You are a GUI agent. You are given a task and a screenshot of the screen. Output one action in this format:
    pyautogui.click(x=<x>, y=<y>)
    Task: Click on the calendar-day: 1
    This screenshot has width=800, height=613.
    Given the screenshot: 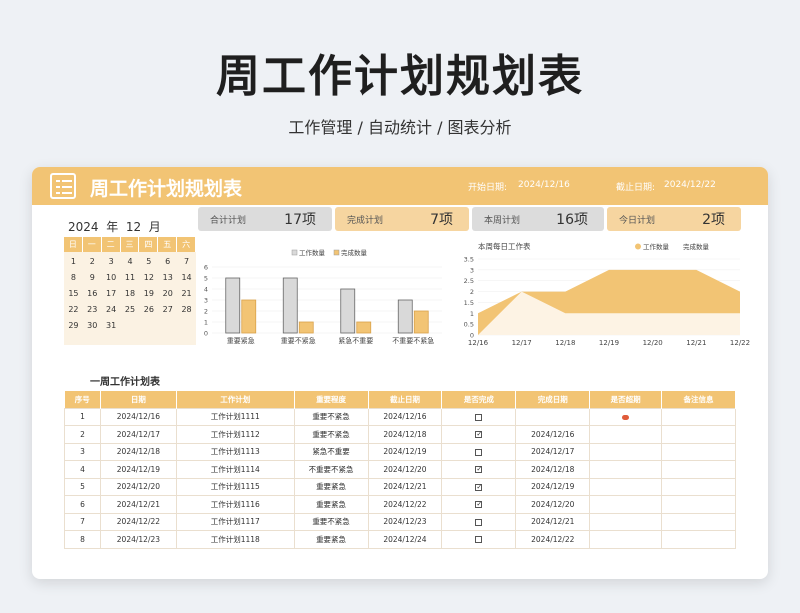 What is the action you would take?
    pyautogui.click(x=73, y=262)
    